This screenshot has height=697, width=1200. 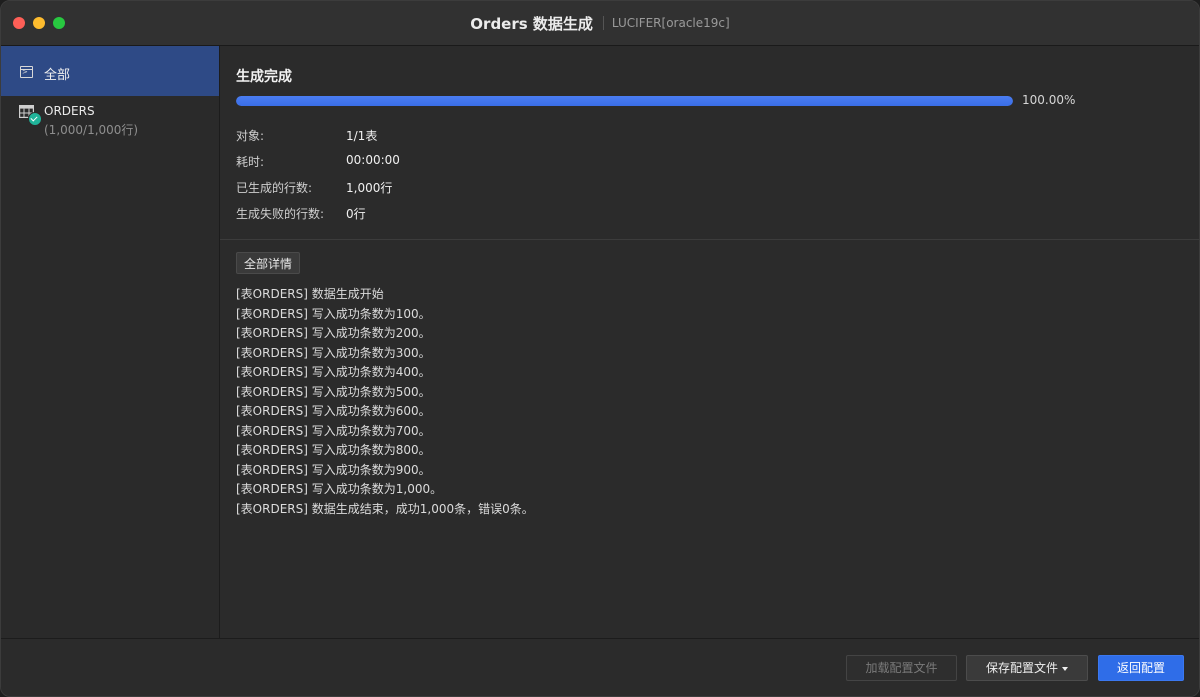 I want to click on progress-bar, so click(x=624, y=101).